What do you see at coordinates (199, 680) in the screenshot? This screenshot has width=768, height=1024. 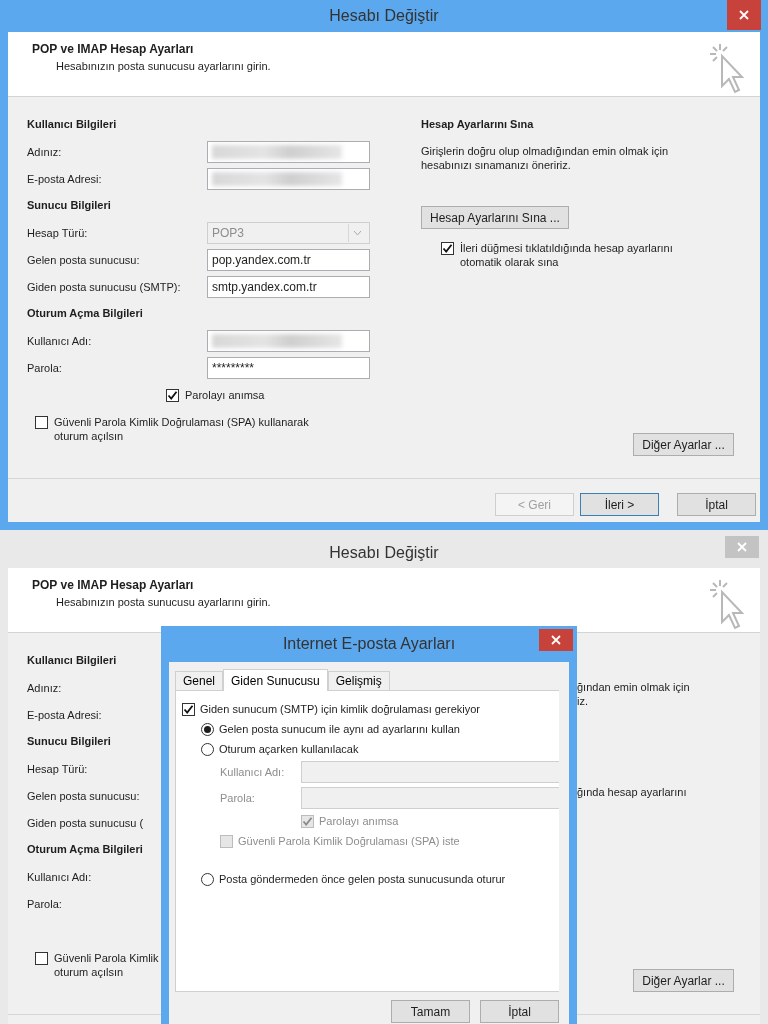 I see `tab: Genel` at bounding box center [199, 680].